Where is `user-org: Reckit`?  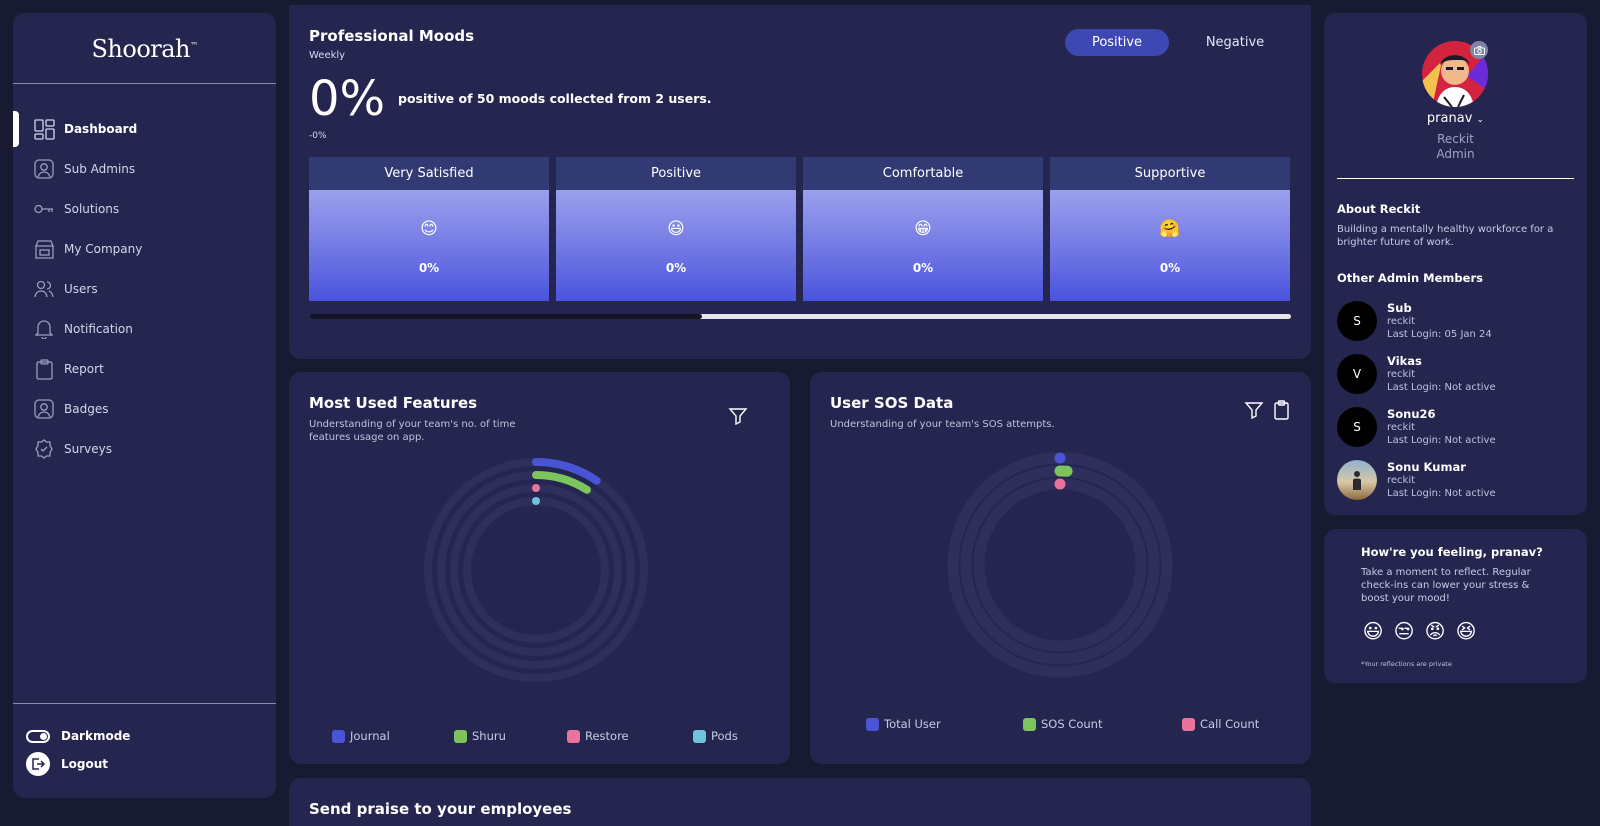 user-org: Reckit is located at coordinates (1455, 139).